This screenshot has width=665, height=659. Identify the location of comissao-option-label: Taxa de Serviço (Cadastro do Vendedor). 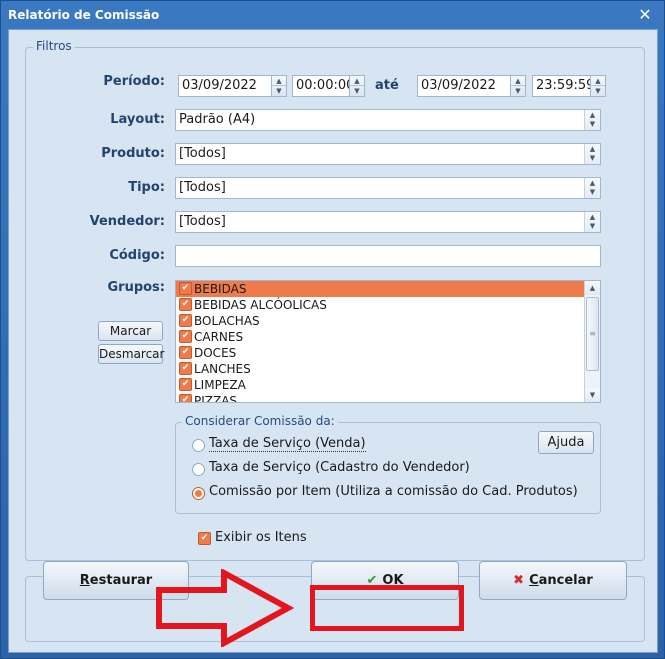
(339, 467).